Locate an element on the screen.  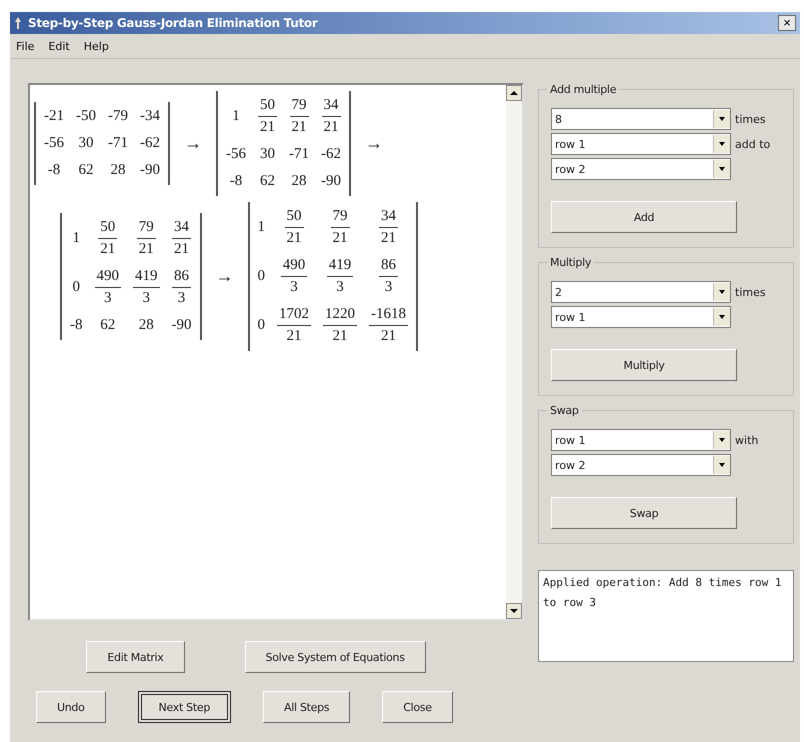
output-text: Applied operation: Add 8 times row 1 to row 3 is located at coordinates (666, 616).